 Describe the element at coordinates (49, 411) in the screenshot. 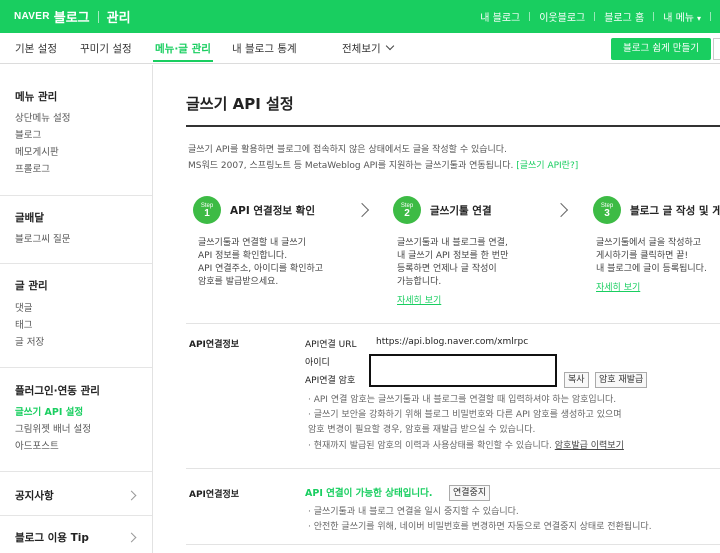

I see `sidebar-item-write-api: 글쓰기 API 설정` at that location.